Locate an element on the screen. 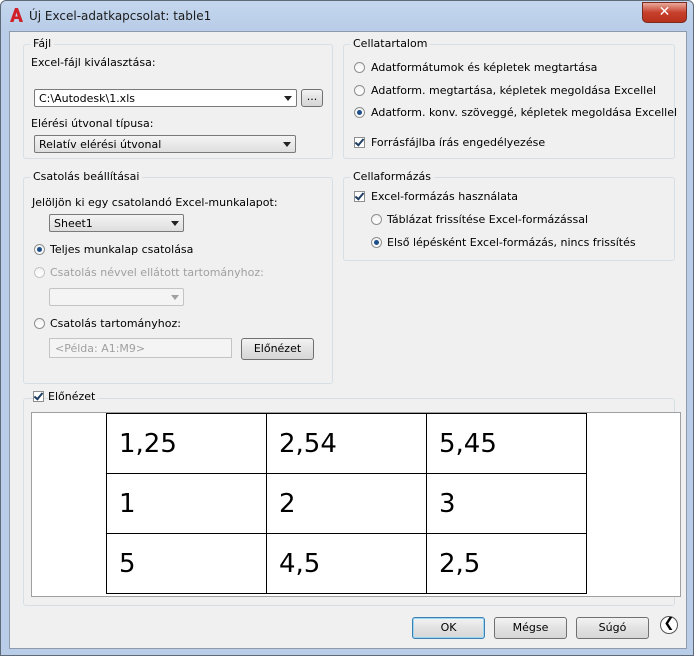  path-type-value: Relatív elérési útvonal is located at coordinates (100, 144).